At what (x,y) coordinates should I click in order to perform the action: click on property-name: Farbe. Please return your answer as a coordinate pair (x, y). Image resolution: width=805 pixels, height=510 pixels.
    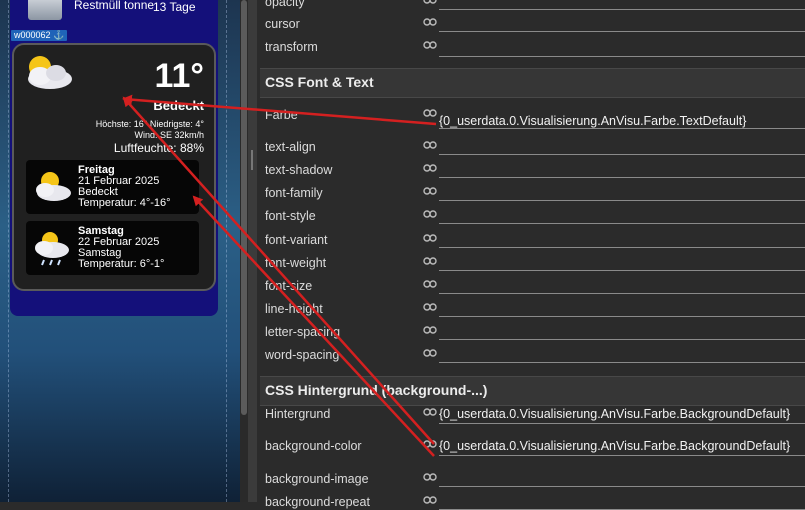
    Looking at the image, I should click on (281, 115).